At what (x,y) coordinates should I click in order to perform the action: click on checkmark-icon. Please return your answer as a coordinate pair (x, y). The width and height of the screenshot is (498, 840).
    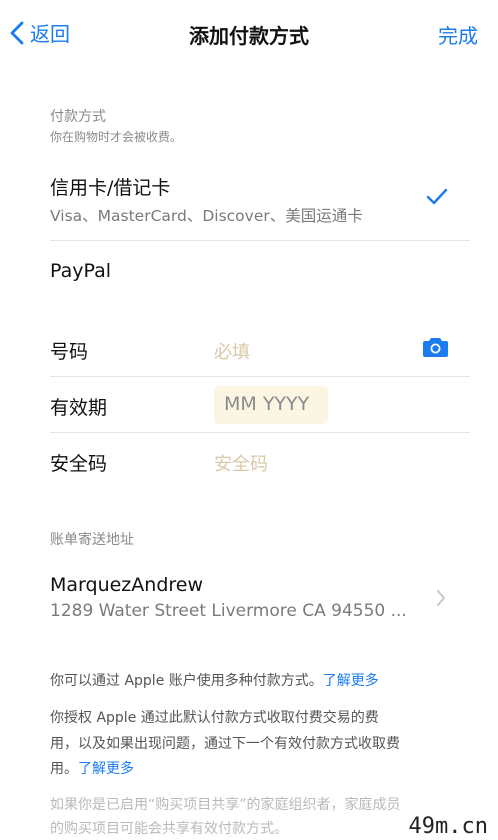
    Looking at the image, I should click on (437, 196).